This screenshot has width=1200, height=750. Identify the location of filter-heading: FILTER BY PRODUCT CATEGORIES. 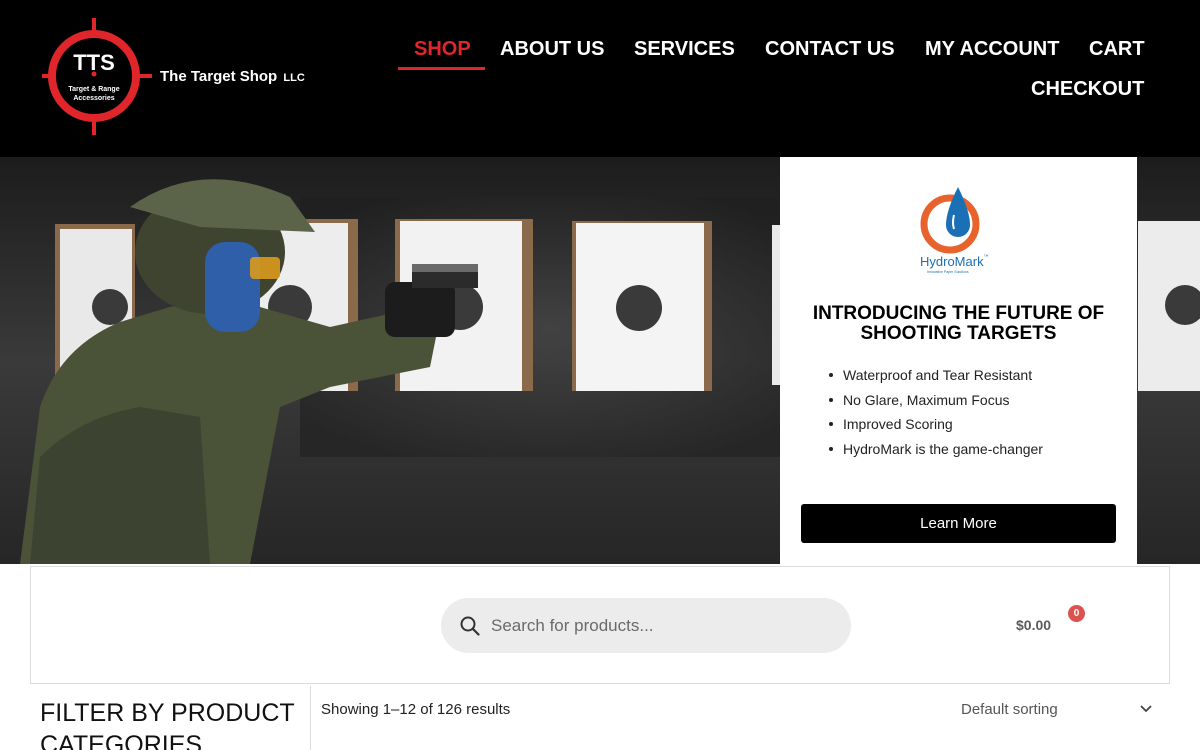
(167, 724).